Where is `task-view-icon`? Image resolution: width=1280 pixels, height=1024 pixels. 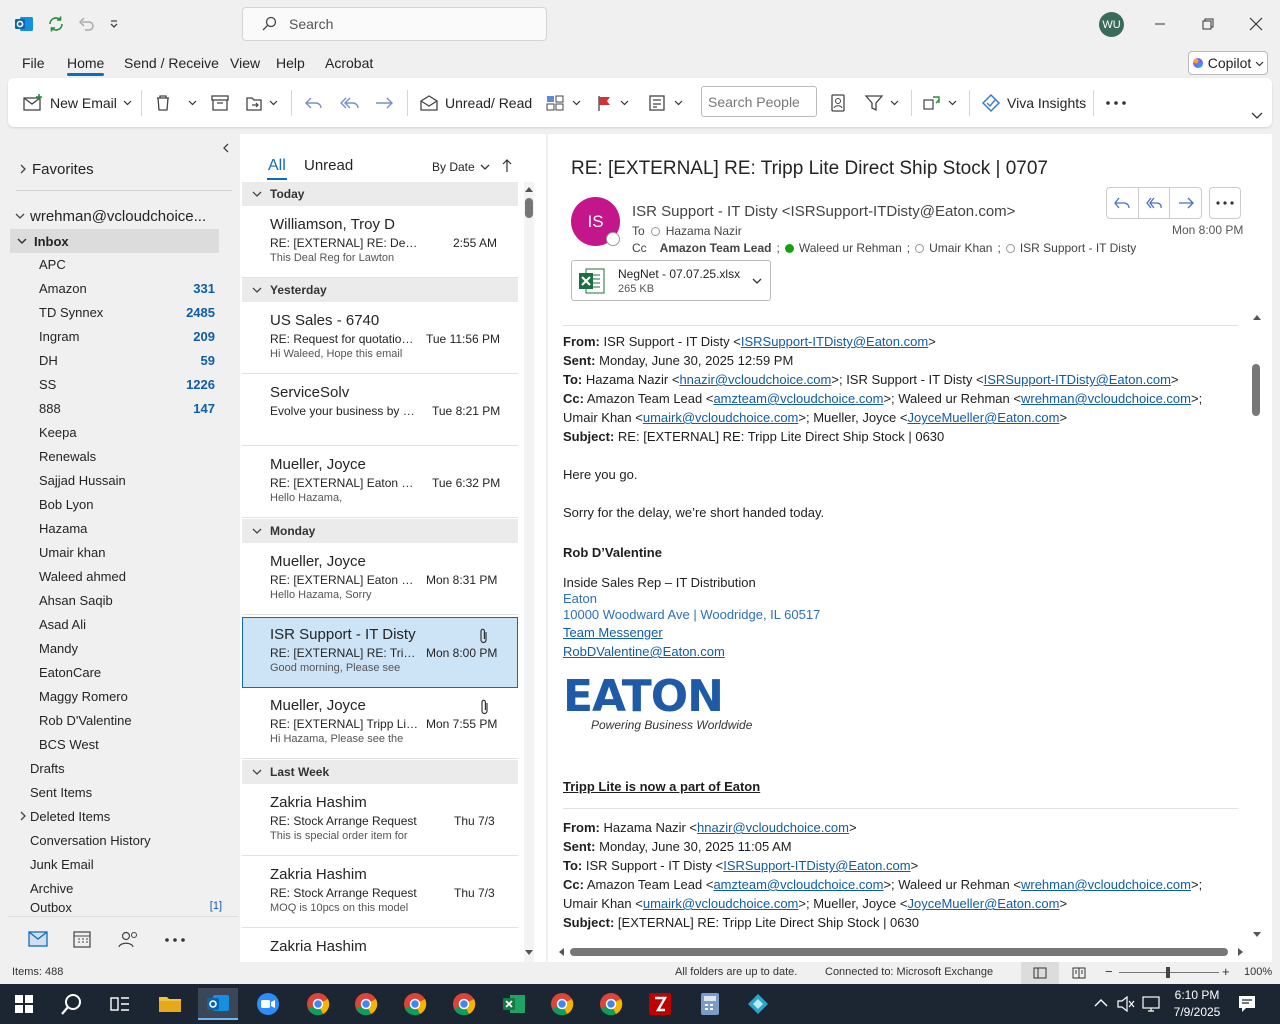
task-view-icon is located at coordinates (120, 1004).